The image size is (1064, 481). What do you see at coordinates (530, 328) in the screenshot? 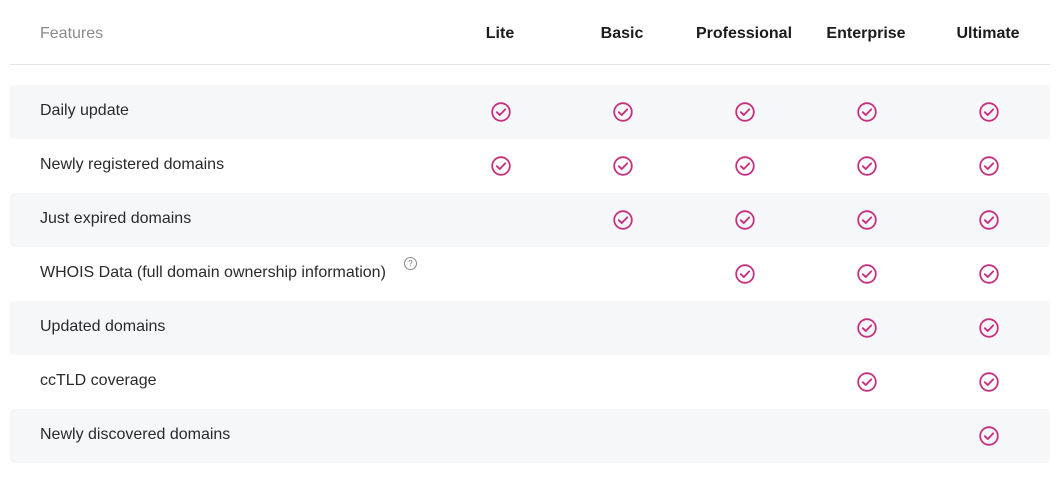
I see `table-row: Updated domains` at bounding box center [530, 328].